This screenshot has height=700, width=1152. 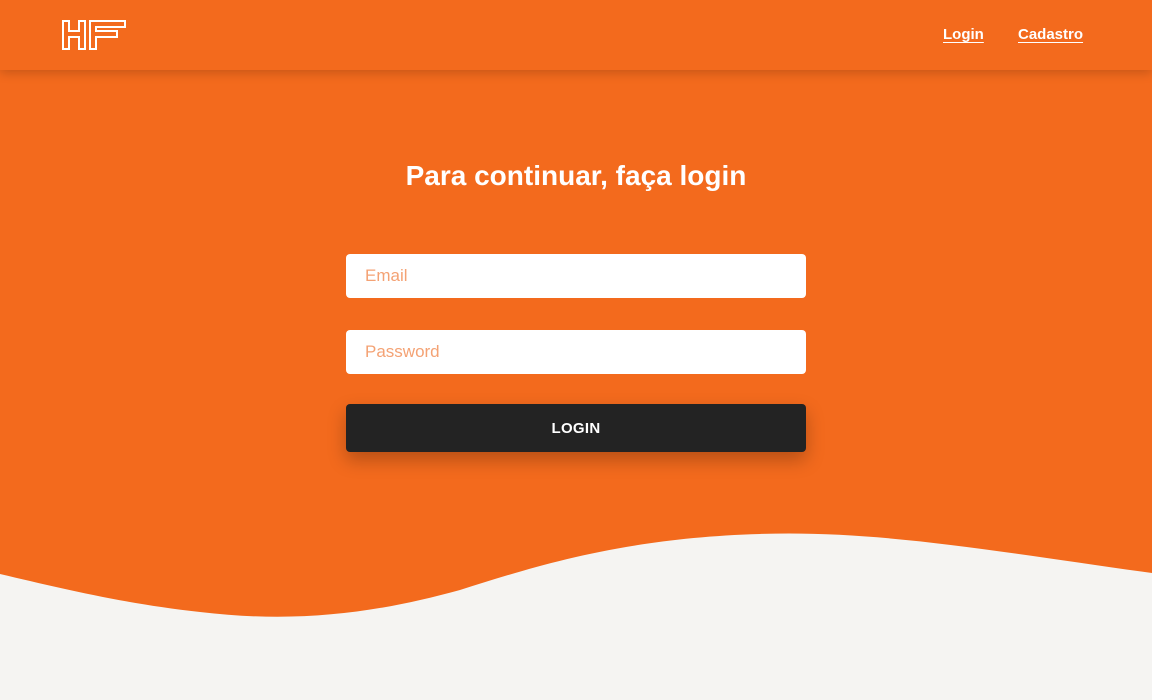 I want to click on hf-logo-icon, so click(x=94, y=35).